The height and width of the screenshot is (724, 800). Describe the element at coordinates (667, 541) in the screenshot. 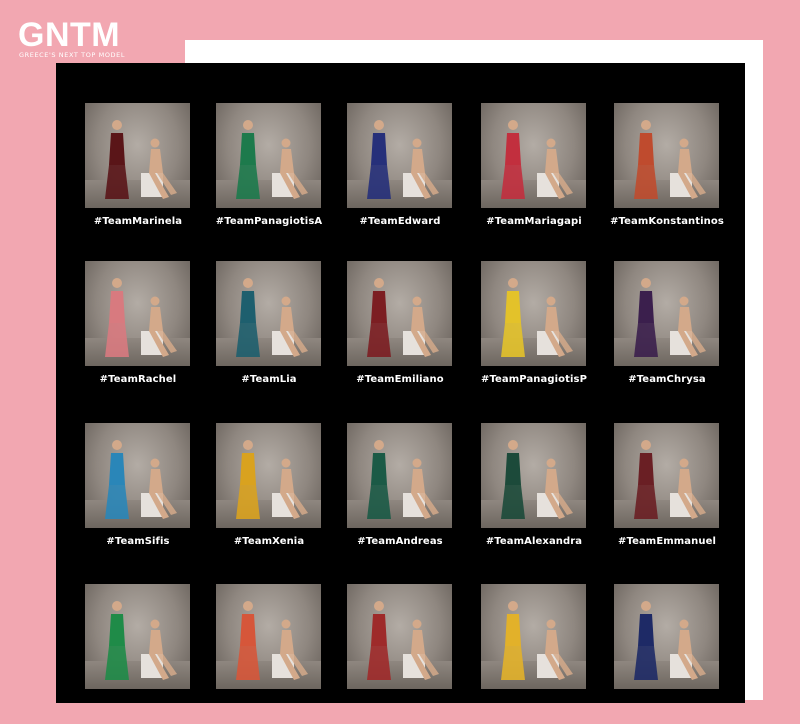

I see `team-hashtag-label: #TeamEmmanuel` at that location.